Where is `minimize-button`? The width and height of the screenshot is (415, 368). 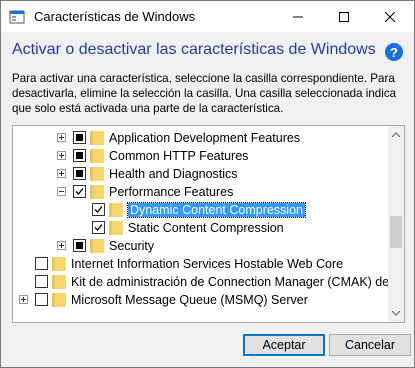 minimize-button is located at coordinates (298, 16).